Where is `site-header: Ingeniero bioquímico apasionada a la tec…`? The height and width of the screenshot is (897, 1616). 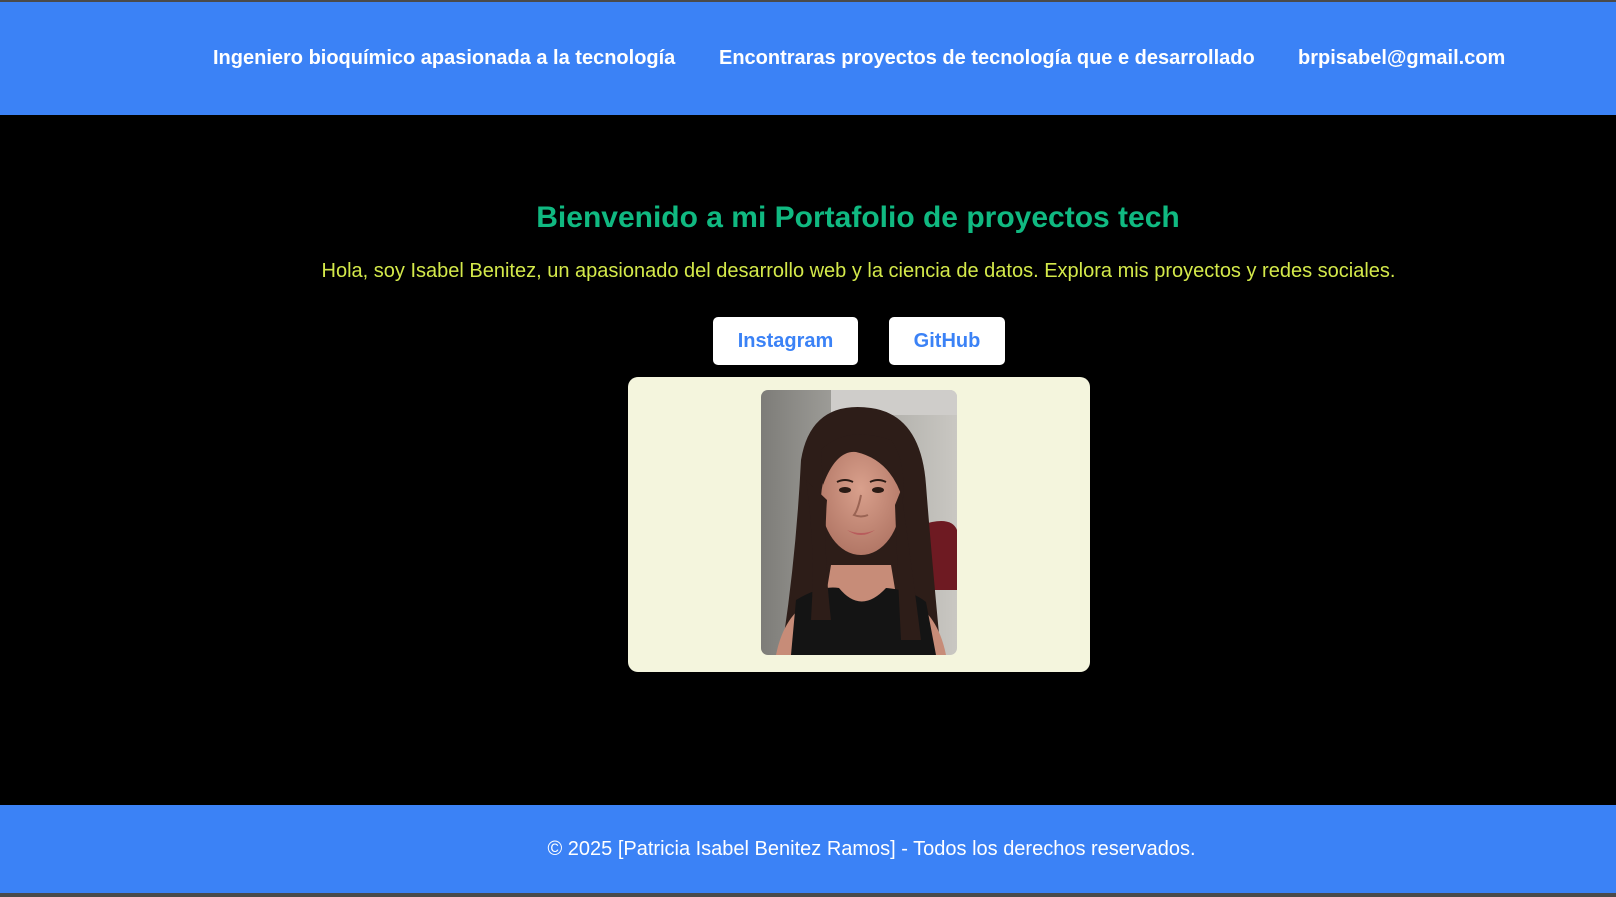 site-header: Ingeniero bioquímico apasionada a la tec… is located at coordinates (808, 58).